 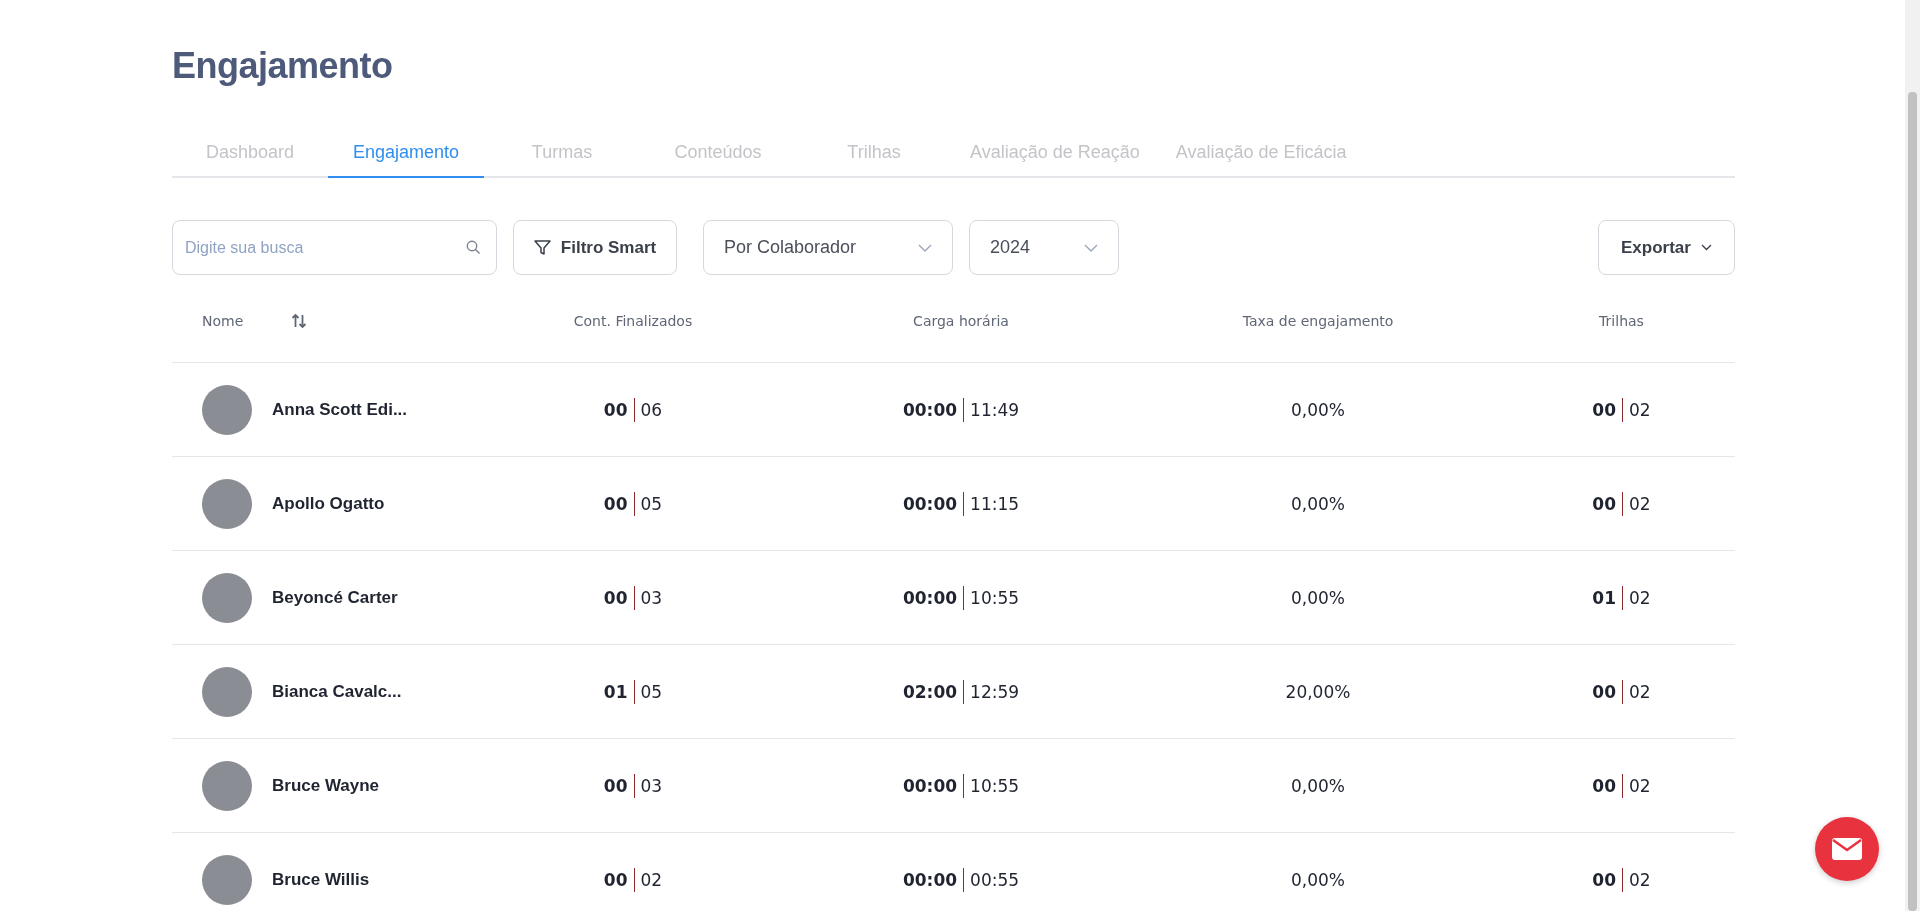 What do you see at coordinates (223, 321) in the screenshot?
I see `column-header: Nome` at bounding box center [223, 321].